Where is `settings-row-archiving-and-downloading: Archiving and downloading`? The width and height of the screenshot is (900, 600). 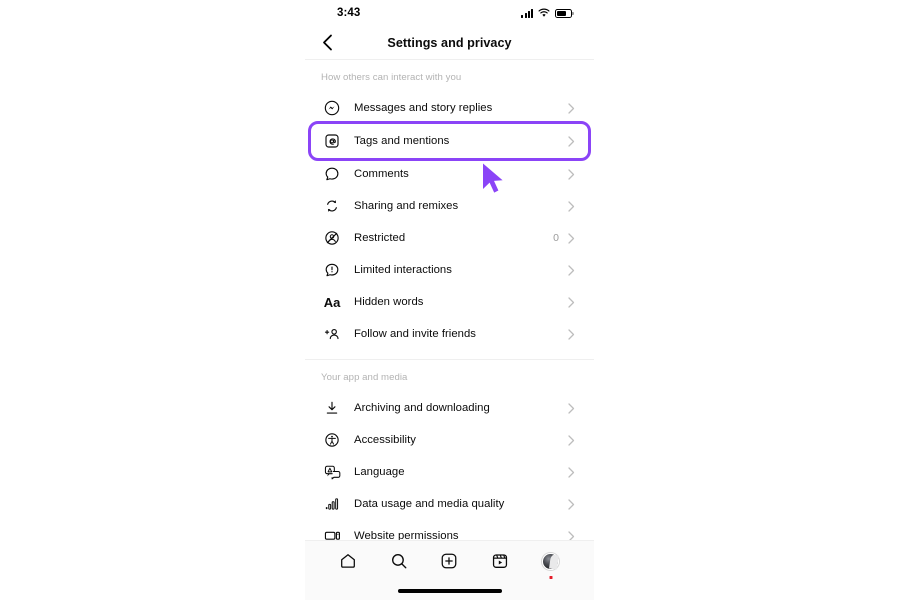 settings-row-archiving-and-downloading: Archiving and downloading is located at coordinates (449, 408).